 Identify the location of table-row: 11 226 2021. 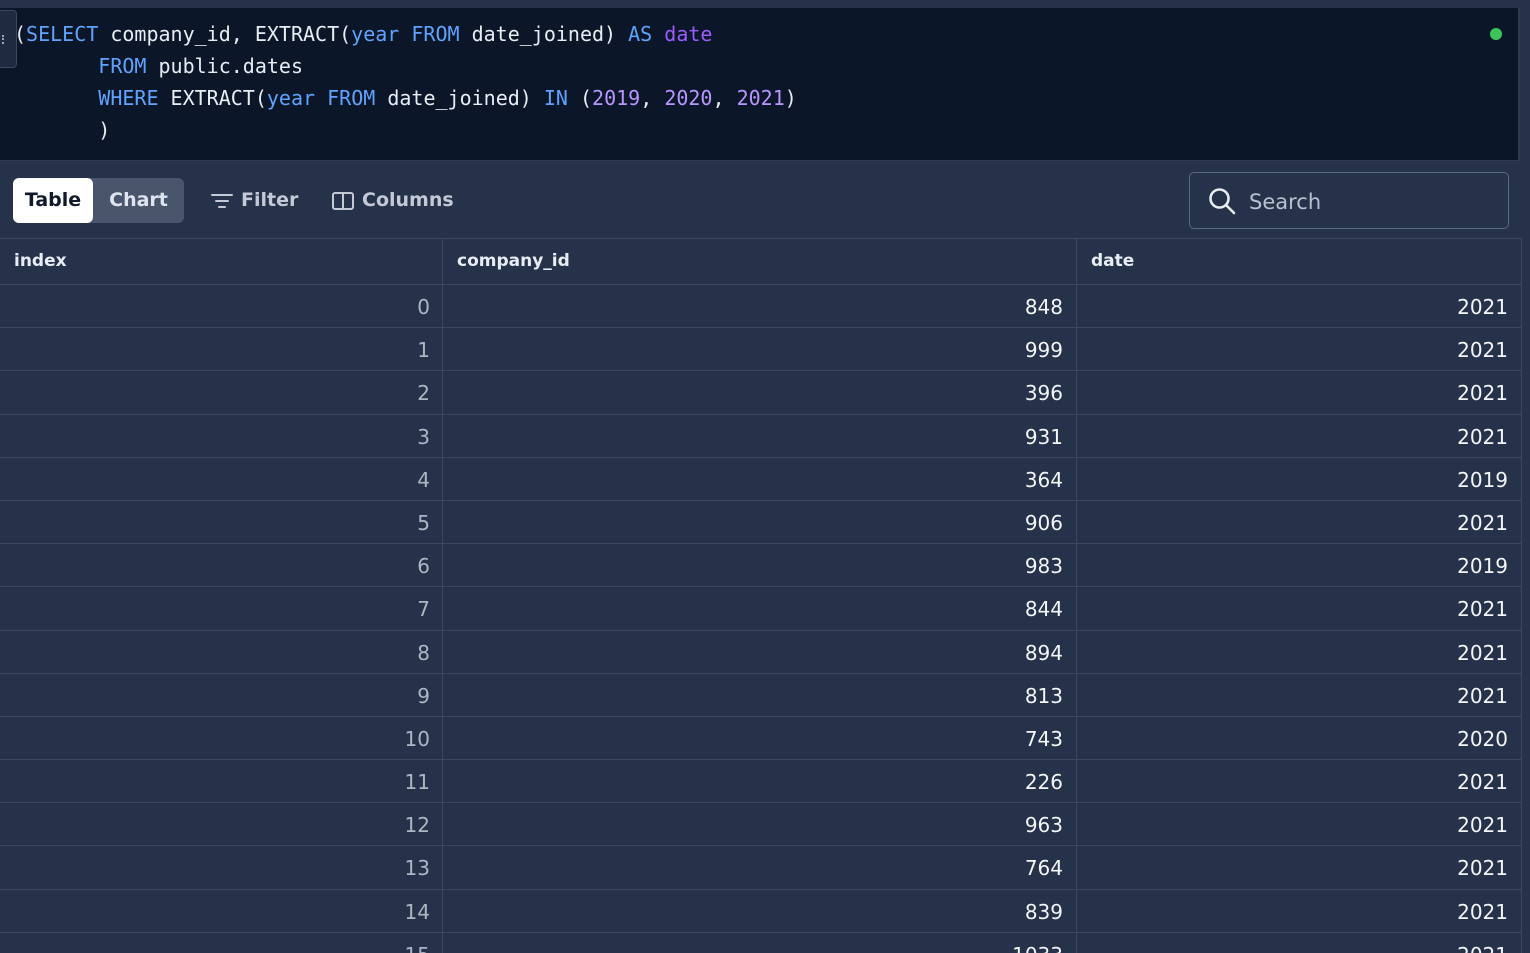
(761, 782).